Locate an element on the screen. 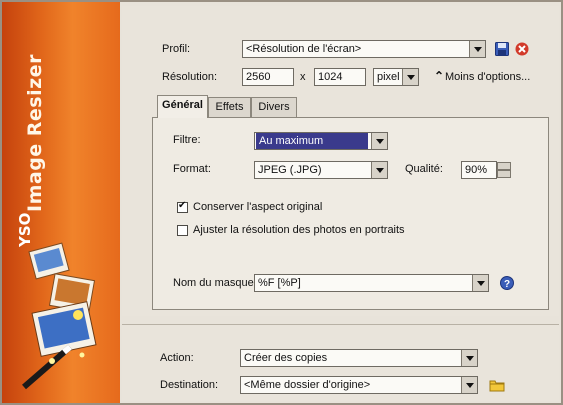 The width and height of the screenshot is (563, 405). destination-label: Destination: is located at coordinates (189, 385).